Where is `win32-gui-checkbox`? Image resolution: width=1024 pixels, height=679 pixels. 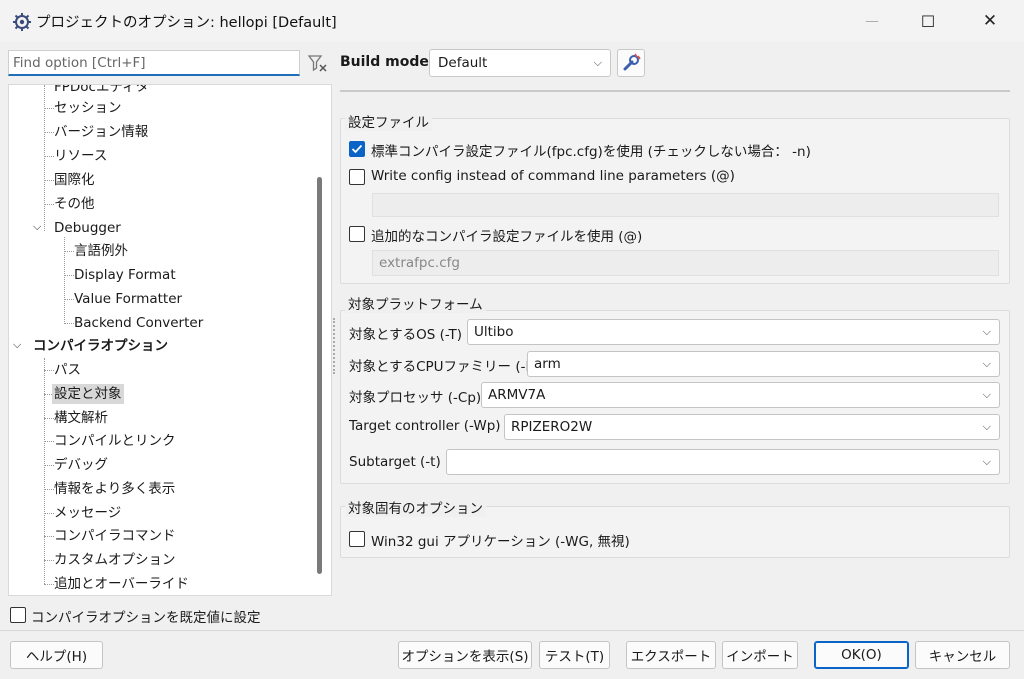 win32-gui-checkbox is located at coordinates (357, 539).